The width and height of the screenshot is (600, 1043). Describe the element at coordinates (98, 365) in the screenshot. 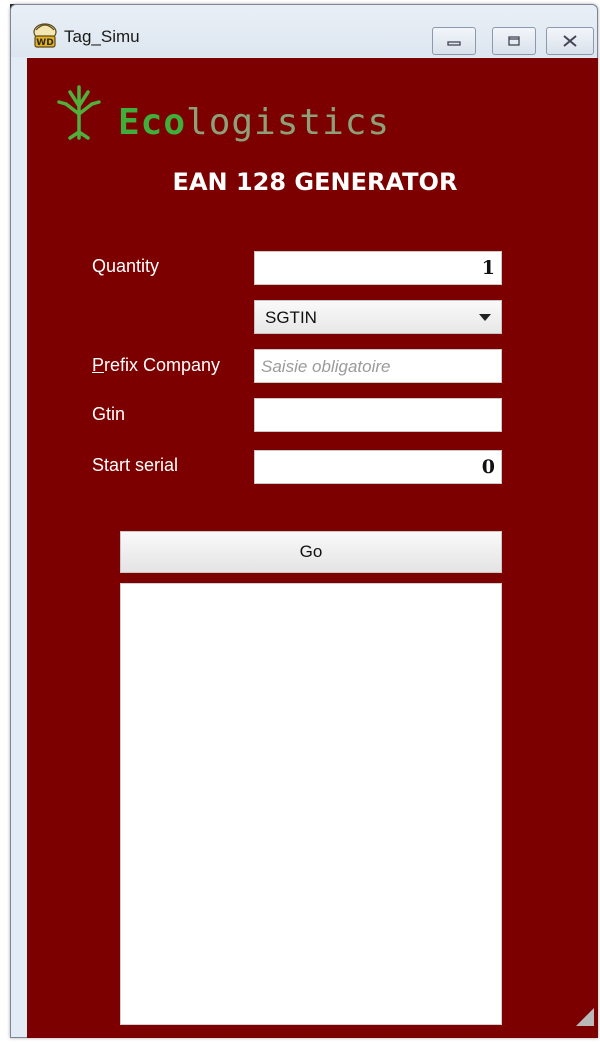

I see `prefix-label-mnemonic: P` at that location.